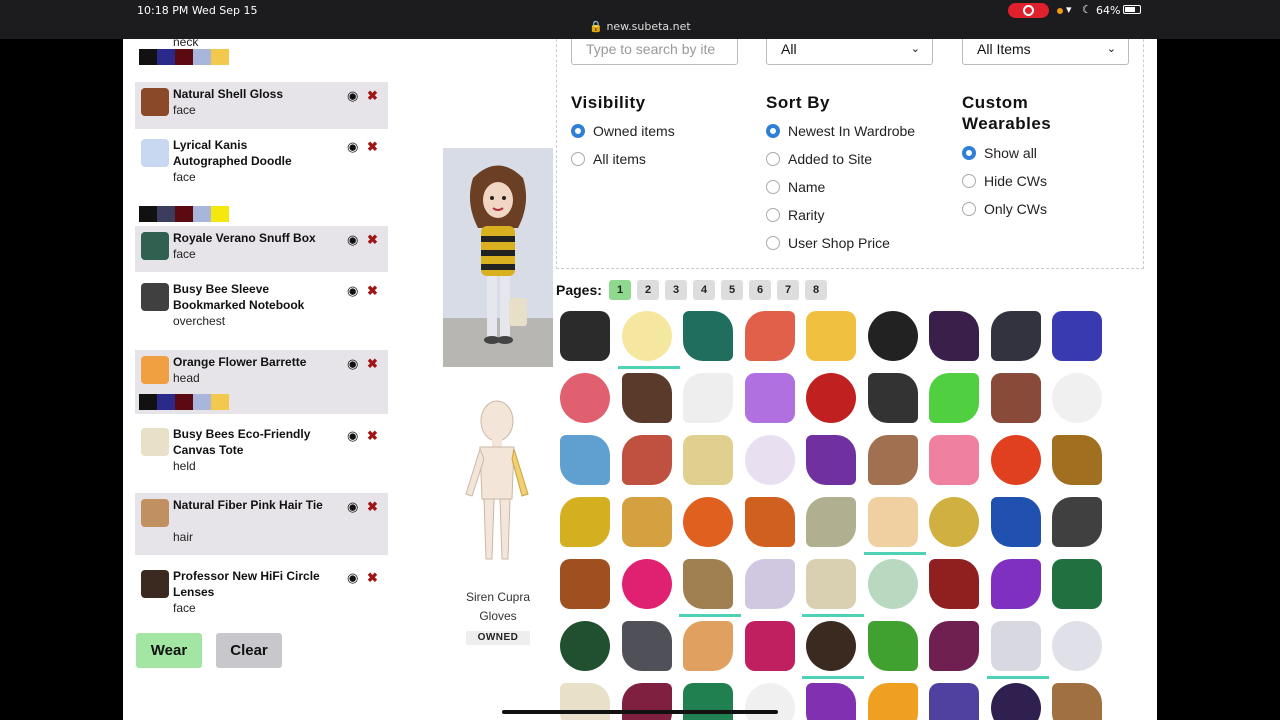  I want to click on page-2-button: 2, so click(648, 290).